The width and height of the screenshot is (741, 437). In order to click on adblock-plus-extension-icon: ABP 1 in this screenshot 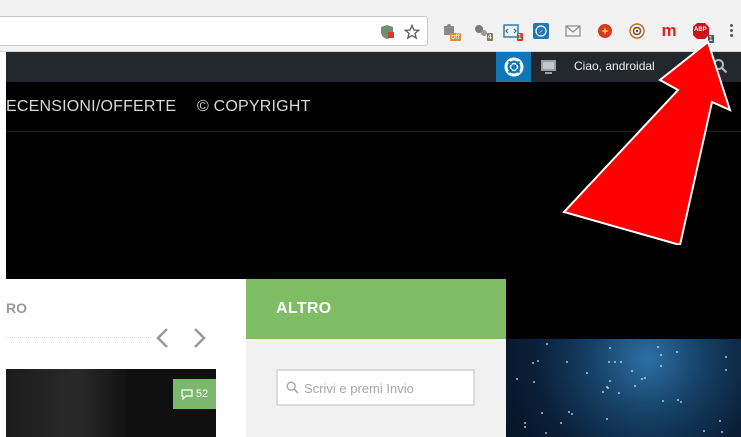, I will do `click(703, 32)`.